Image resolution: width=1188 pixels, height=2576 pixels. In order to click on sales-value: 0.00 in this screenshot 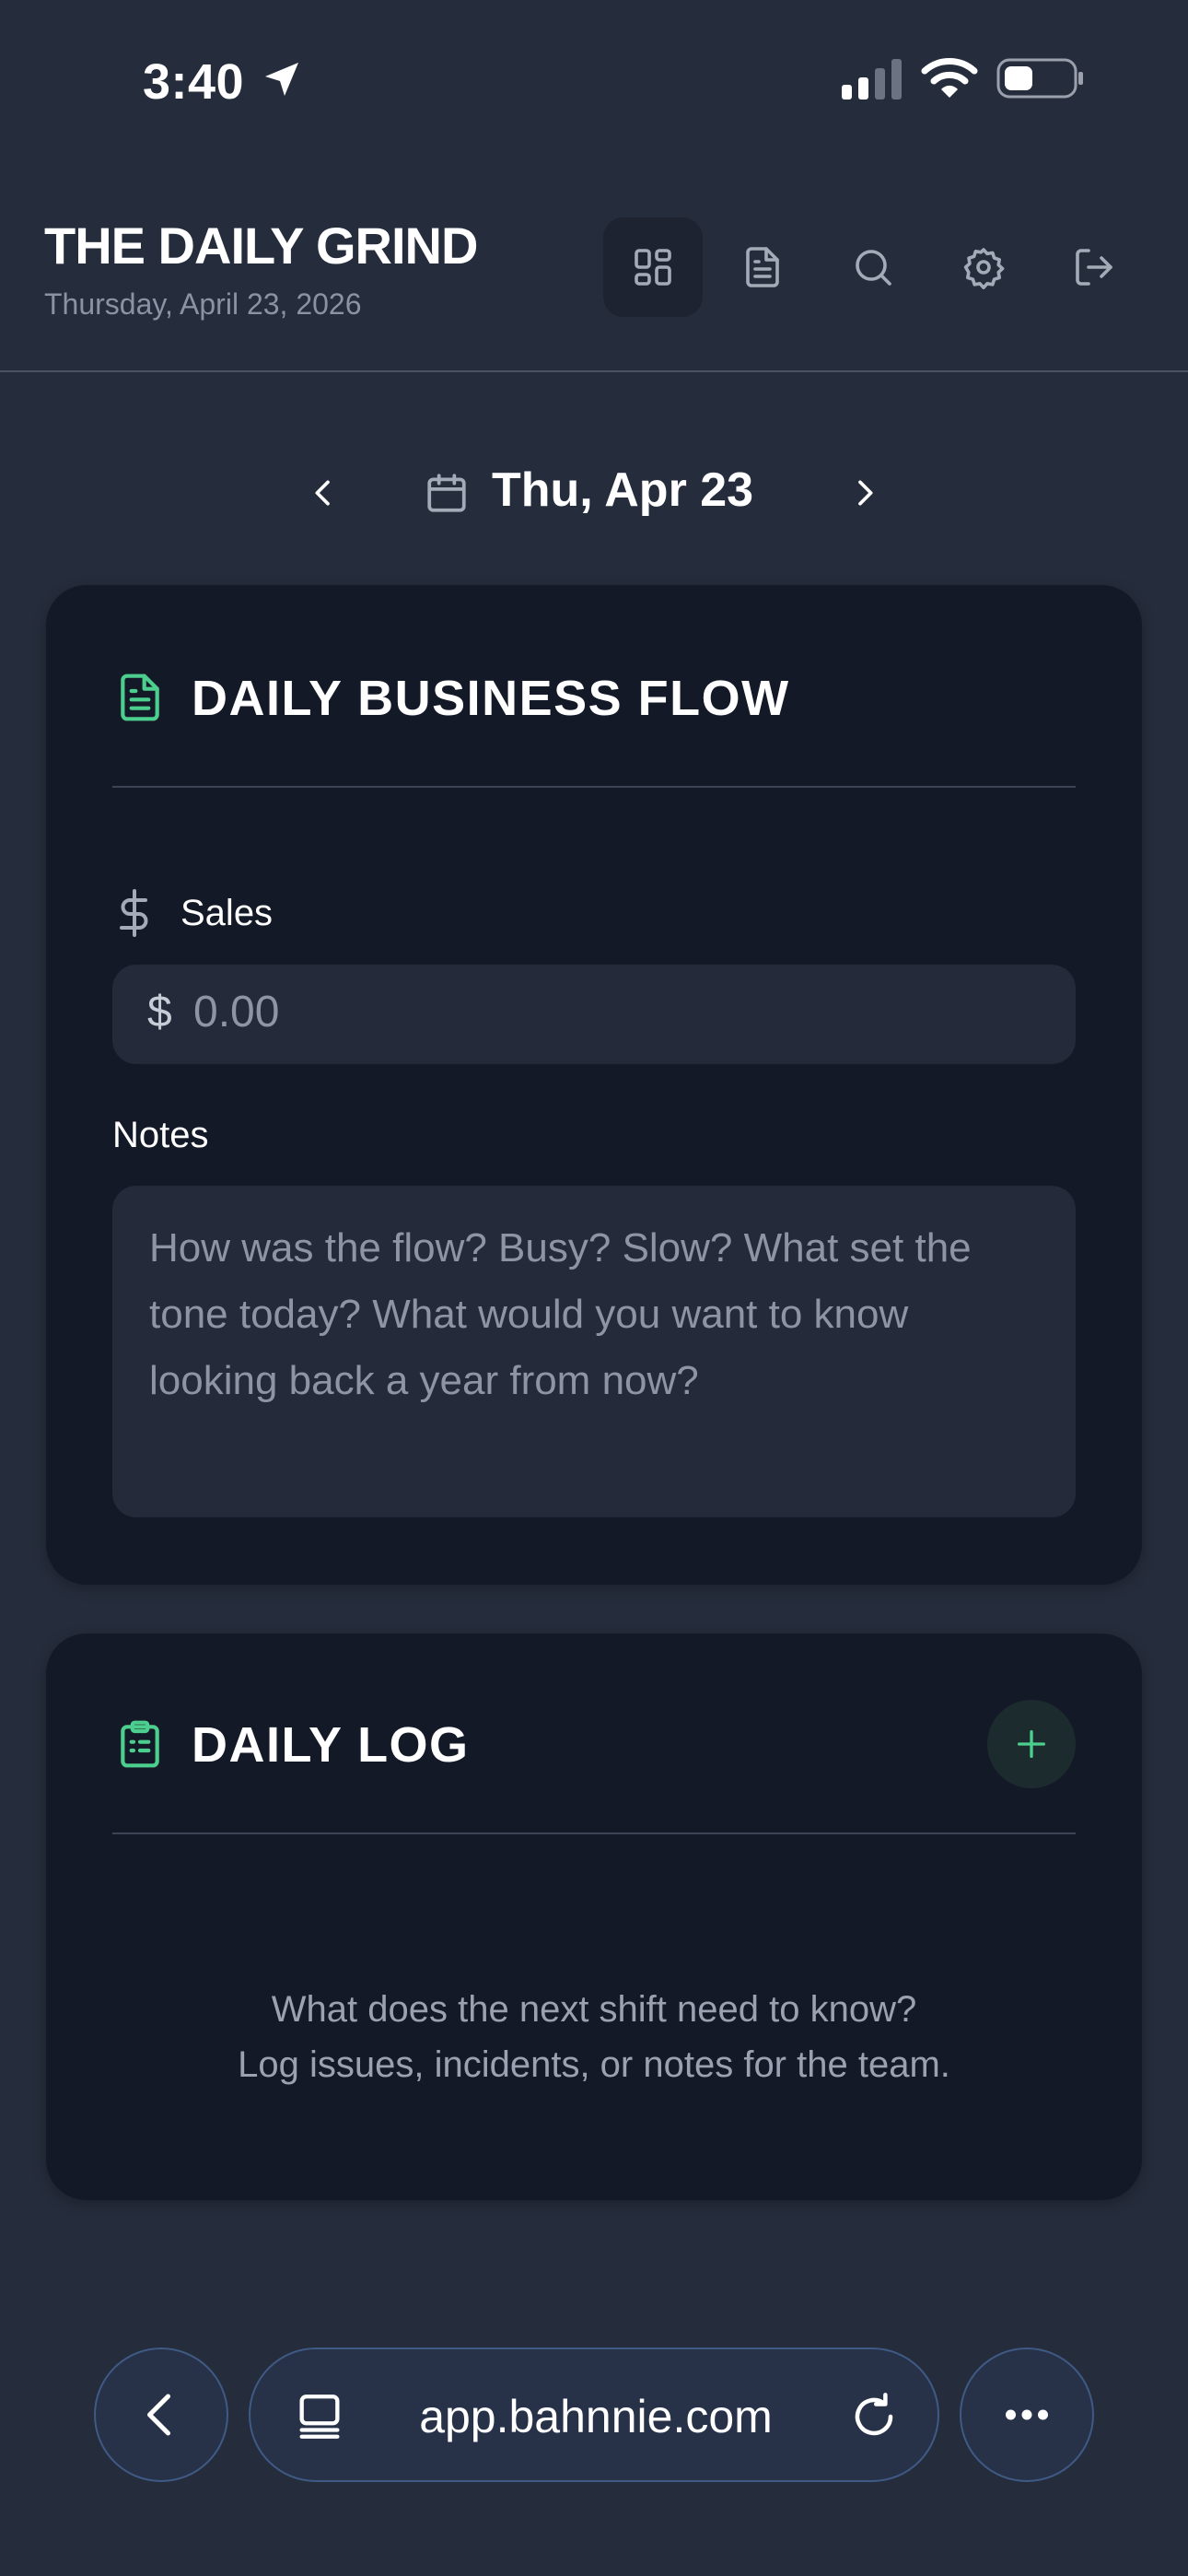, I will do `click(236, 1012)`.